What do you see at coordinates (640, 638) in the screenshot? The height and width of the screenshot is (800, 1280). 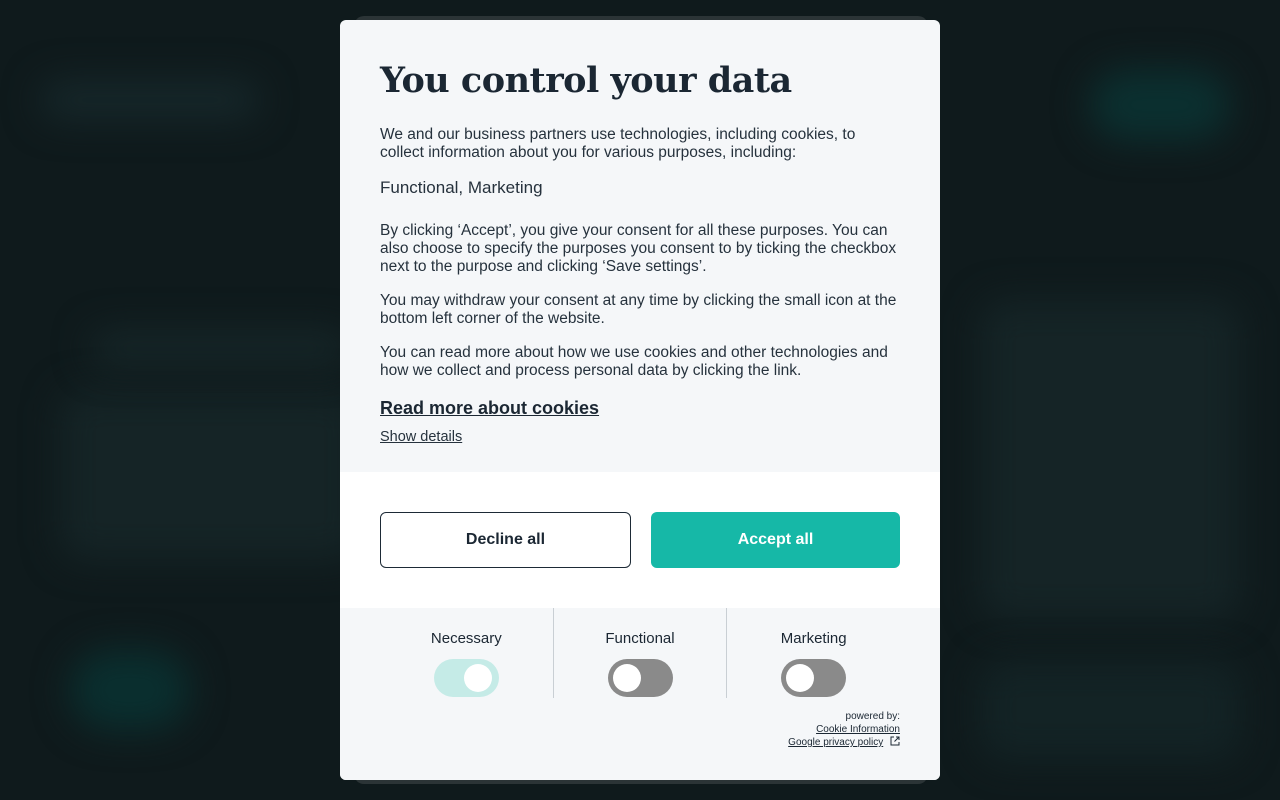 I see `toggle-label: Functional` at bounding box center [640, 638].